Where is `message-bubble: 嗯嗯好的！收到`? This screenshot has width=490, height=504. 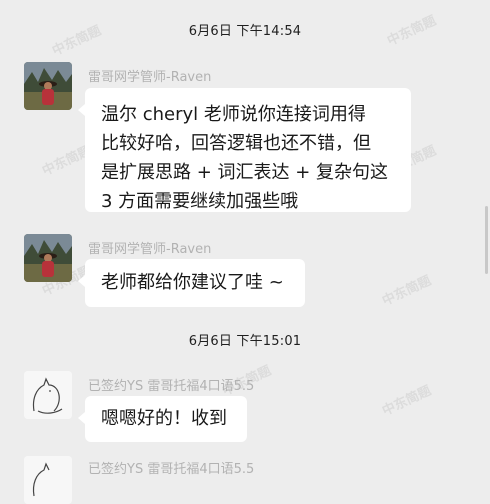 message-bubble: 嗯嗯好的！收到 is located at coordinates (162, 419).